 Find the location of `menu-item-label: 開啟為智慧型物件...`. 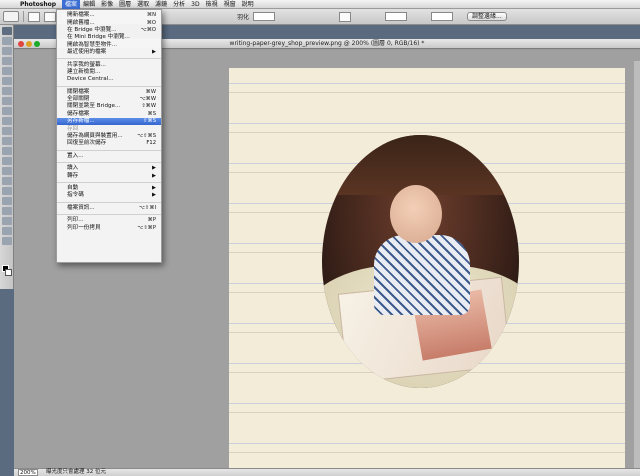

menu-item-label: 開啟為智慧型物件... is located at coordinates (92, 44).